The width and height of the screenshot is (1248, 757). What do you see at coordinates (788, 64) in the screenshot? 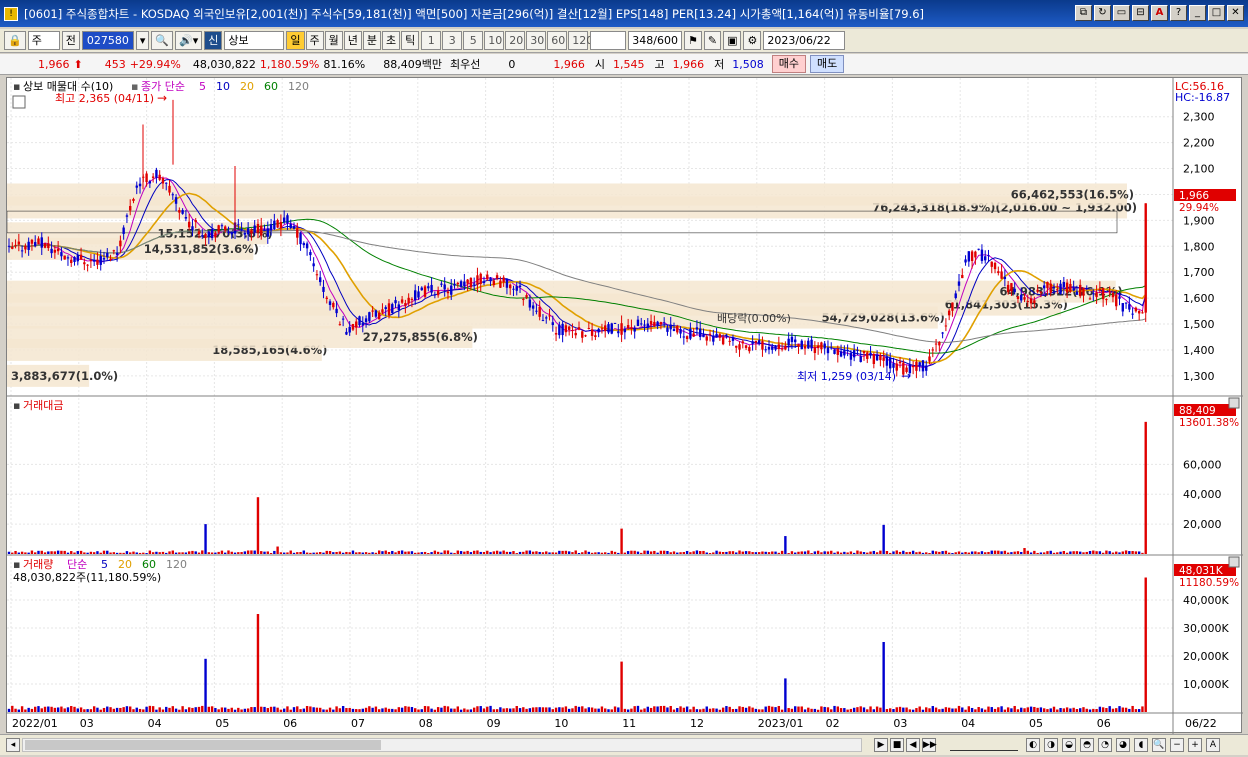
I see `buy-button: 매수` at bounding box center [788, 64].